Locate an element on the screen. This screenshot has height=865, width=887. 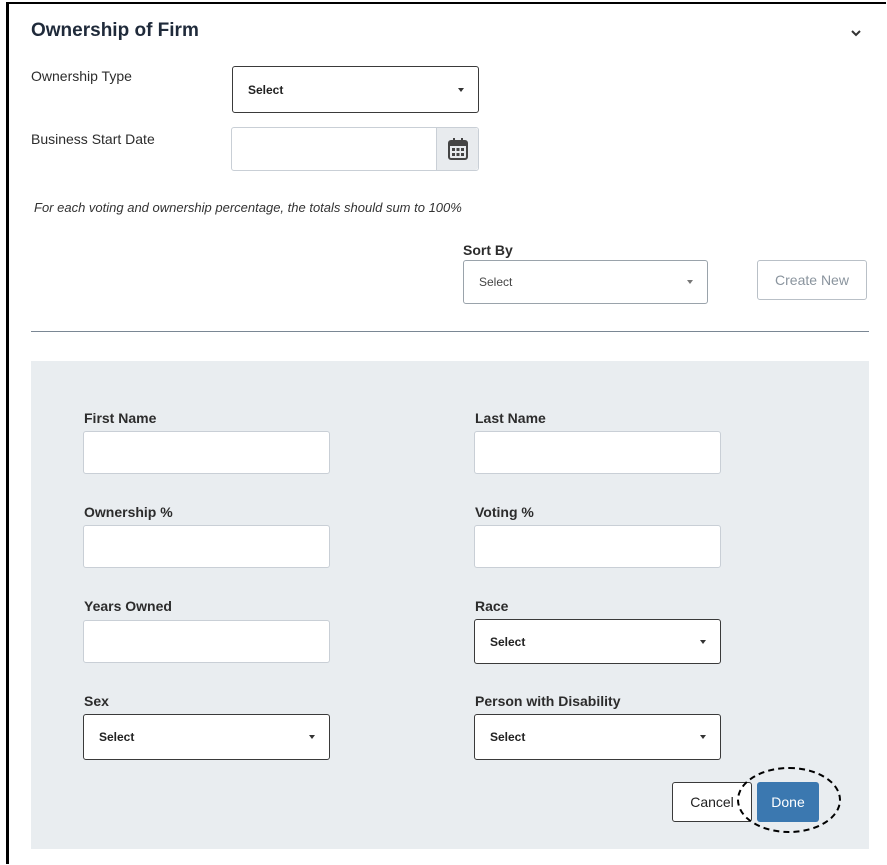
voting-pct-label: Voting % is located at coordinates (504, 512).